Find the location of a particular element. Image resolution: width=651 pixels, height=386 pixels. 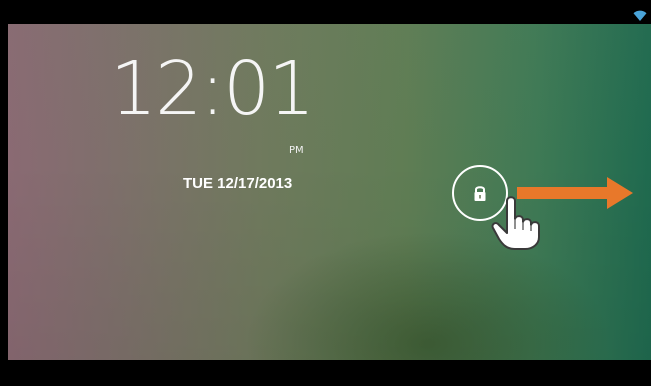

wifi-icon is located at coordinates (640, 15).